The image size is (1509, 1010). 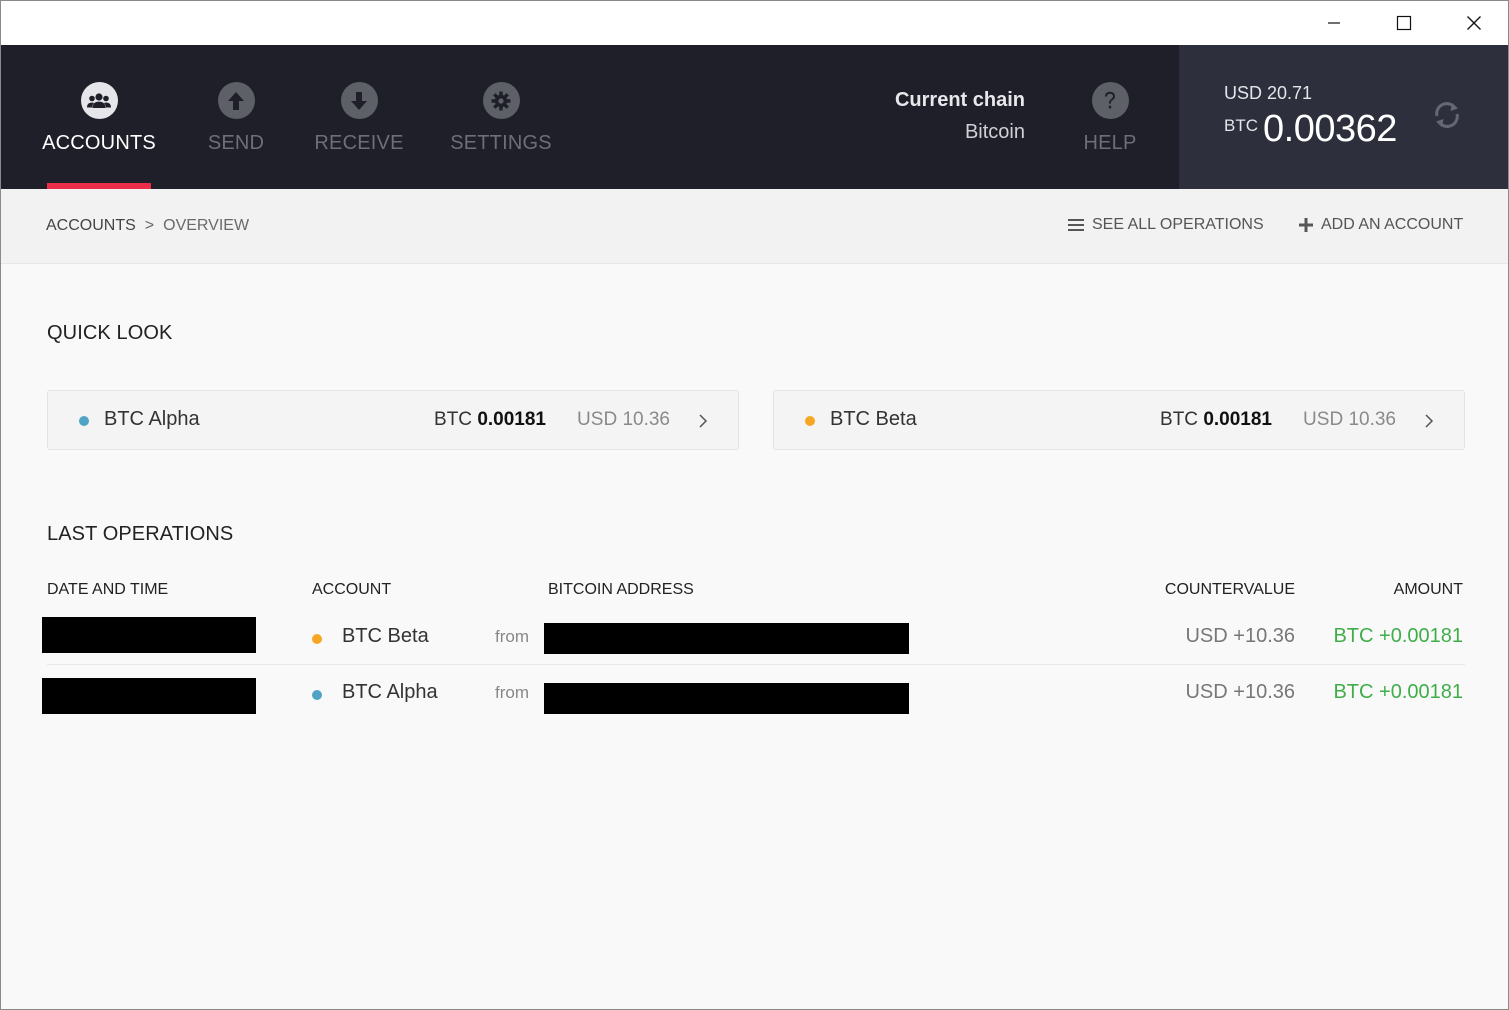 I want to click on column-header-account: ACCOUNT, so click(x=352, y=589).